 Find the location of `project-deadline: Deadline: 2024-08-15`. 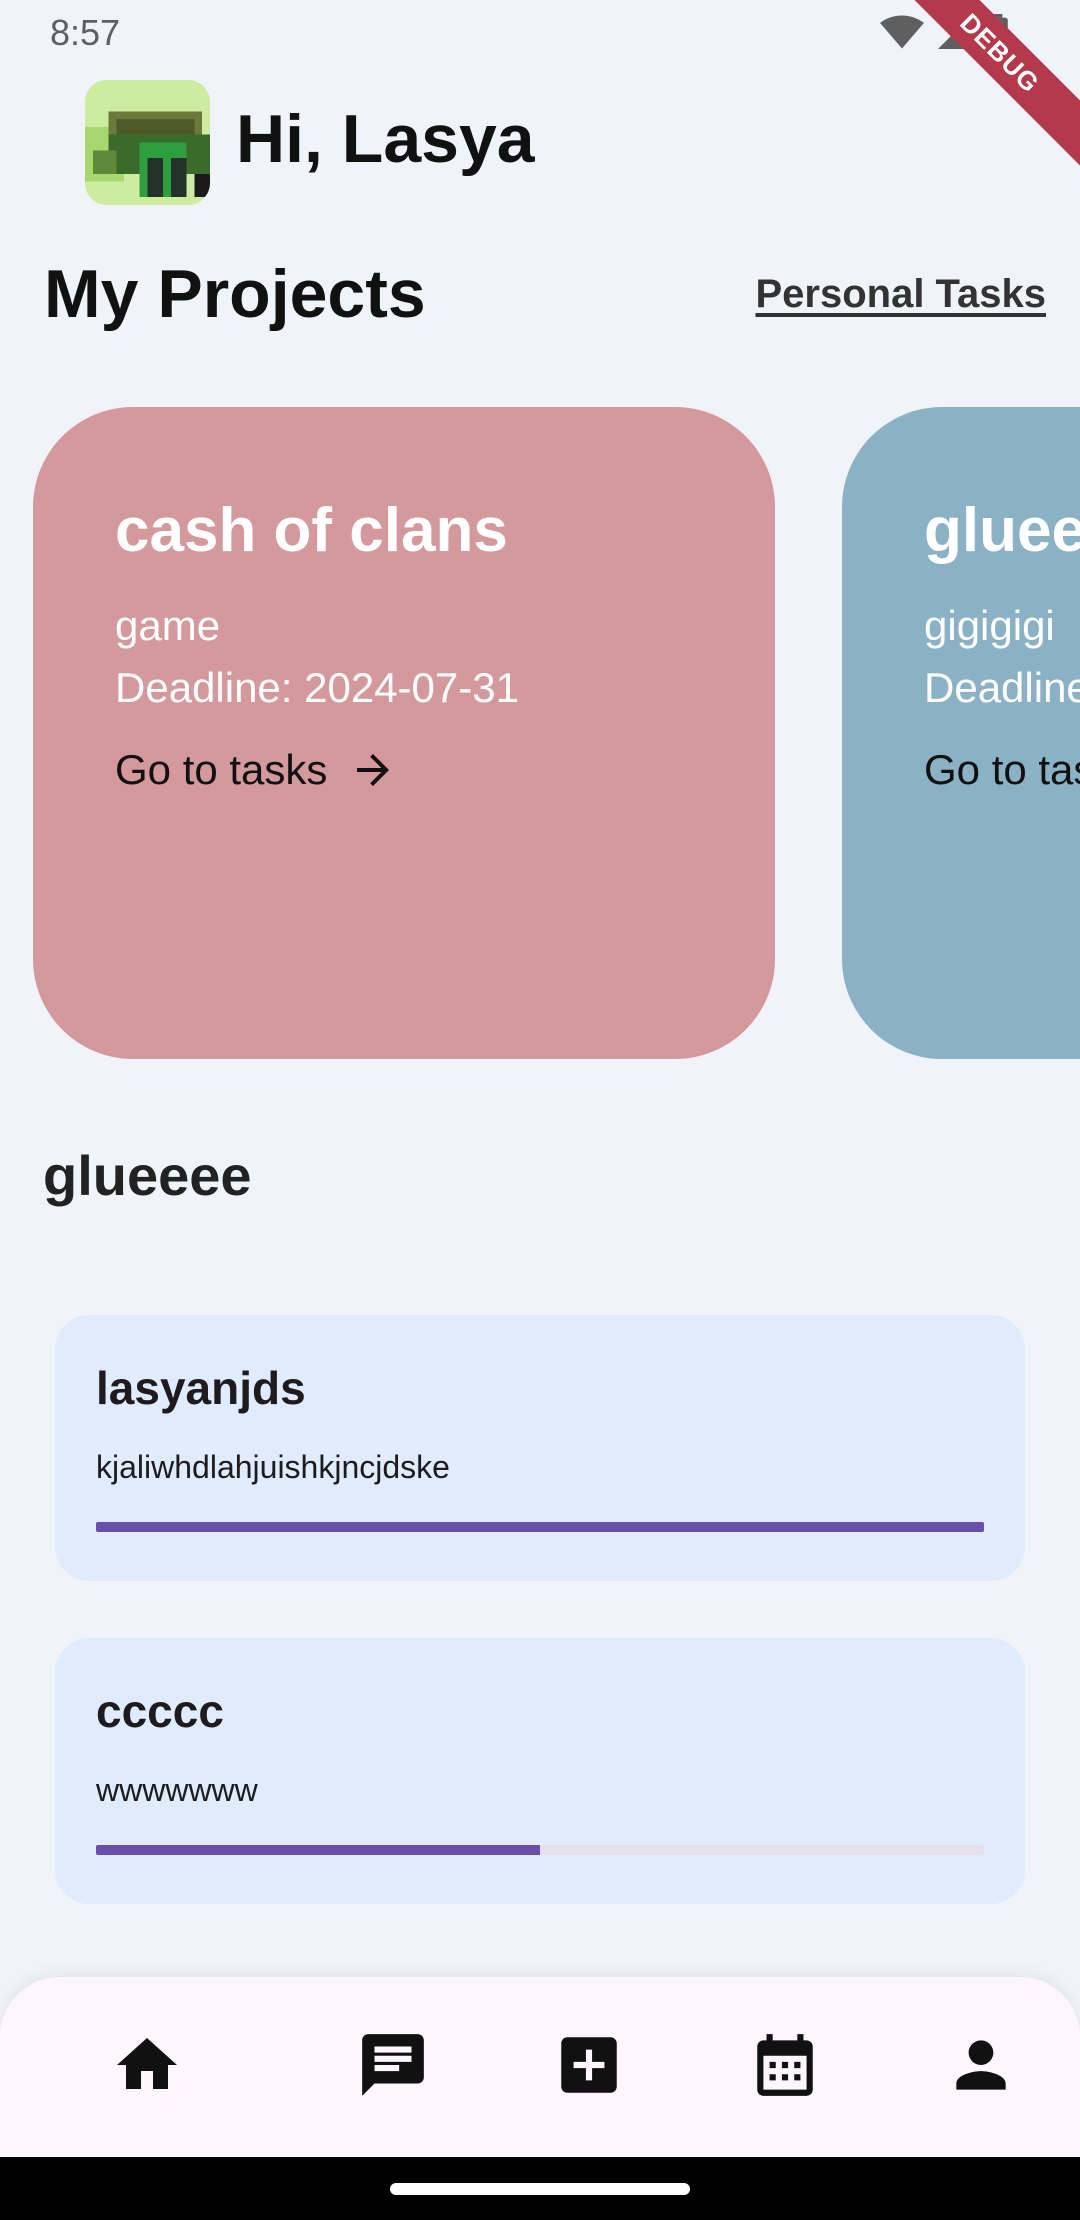

project-deadline: Deadline: 2024-08-15 is located at coordinates (1002, 687).